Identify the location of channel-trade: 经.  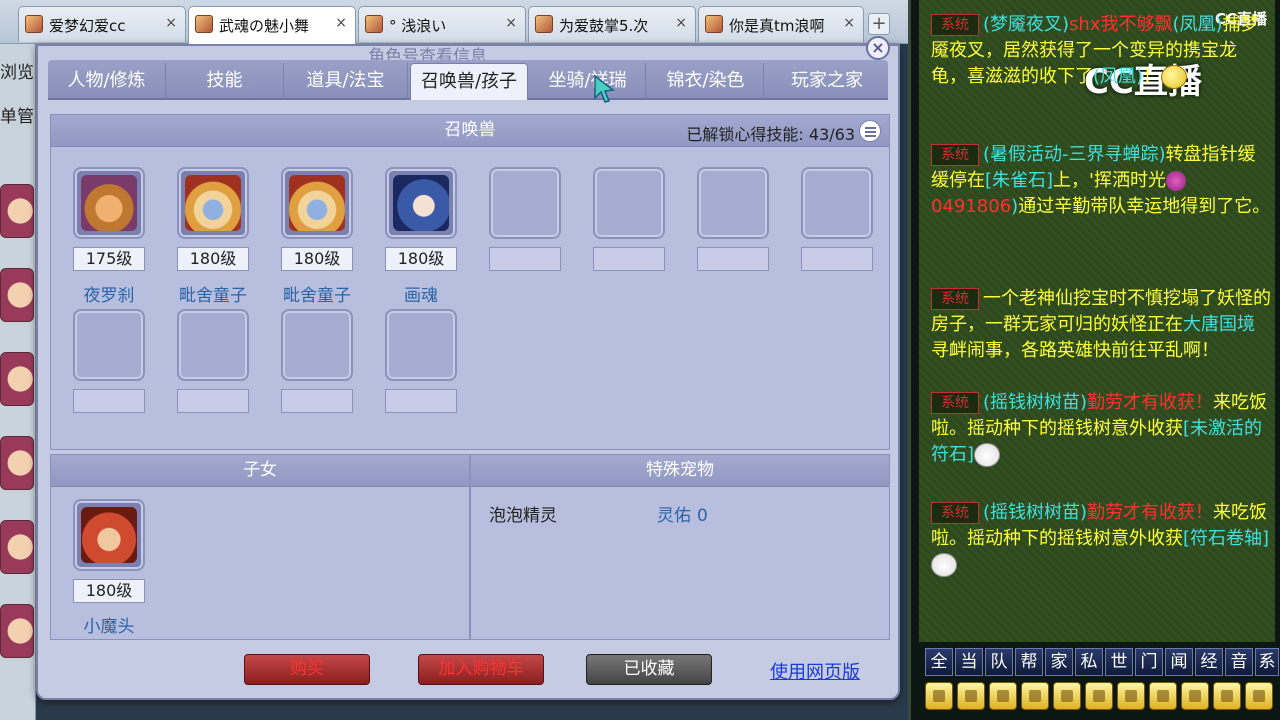
(1209, 662).